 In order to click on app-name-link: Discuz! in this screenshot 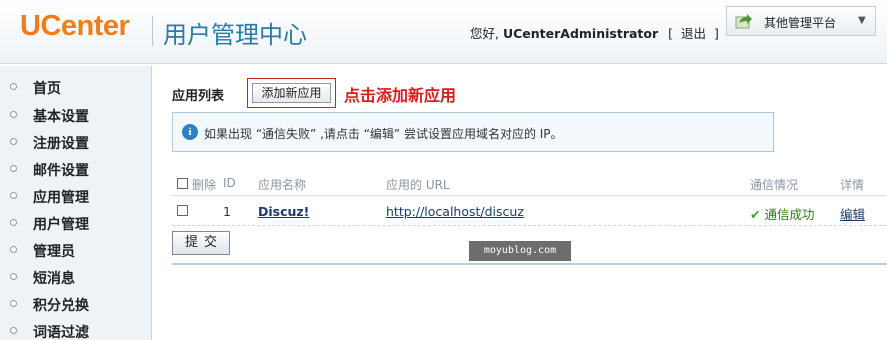, I will do `click(283, 211)`.